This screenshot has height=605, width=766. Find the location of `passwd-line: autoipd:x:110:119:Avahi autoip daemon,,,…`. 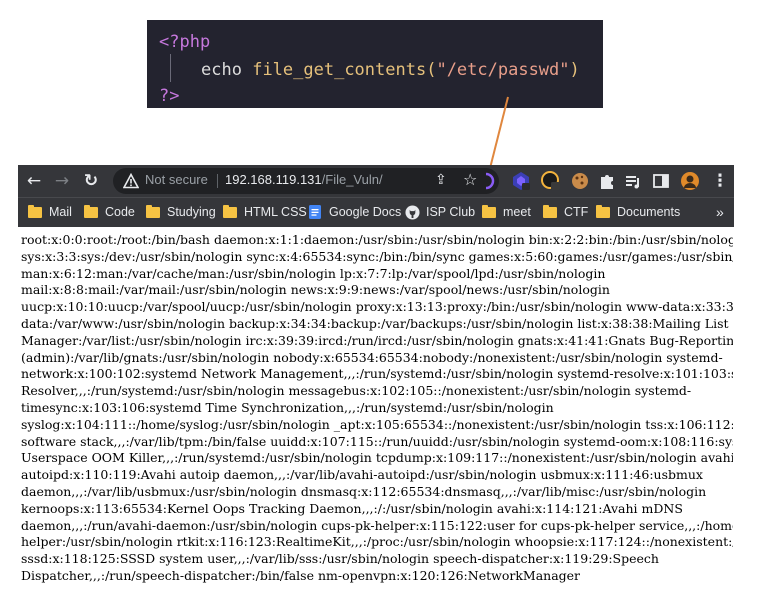

passwd-line: autoipd:x:110:119:Avahi autoip daemon,,,… is located at coordinates (362, 475).